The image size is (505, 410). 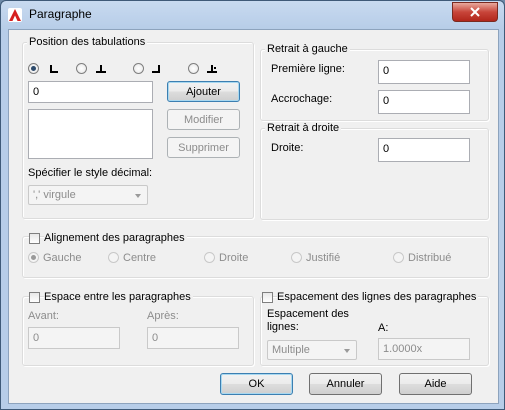 What do you see at coordinates (308, 69) in the screenshot?
I see `first-line-label: Première ligne:` at bounding box center [308, 69].